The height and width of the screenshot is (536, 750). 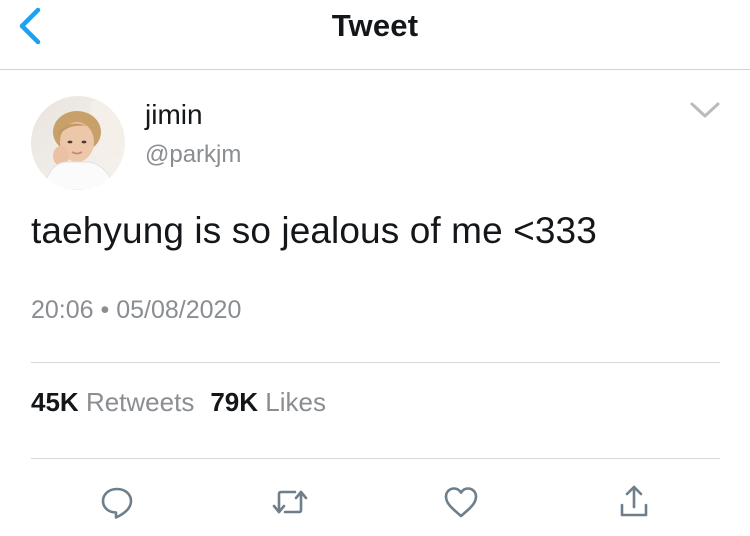 I want to click on page-title: Tweet, so click(x=375, y=25).